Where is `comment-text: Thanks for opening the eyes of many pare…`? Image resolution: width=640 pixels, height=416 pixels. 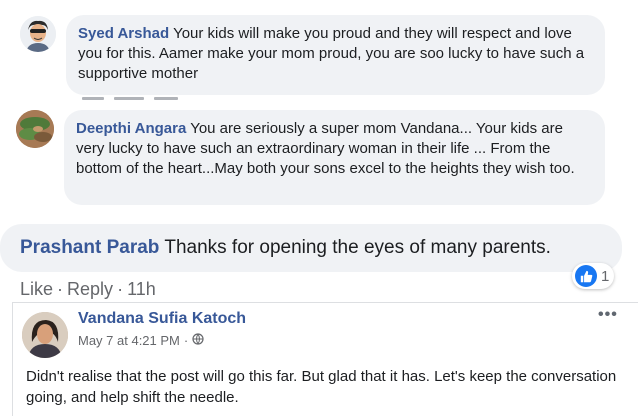 comment-text: Thanks for opening the eyes of many pare… is located at coordinates (357, 247).